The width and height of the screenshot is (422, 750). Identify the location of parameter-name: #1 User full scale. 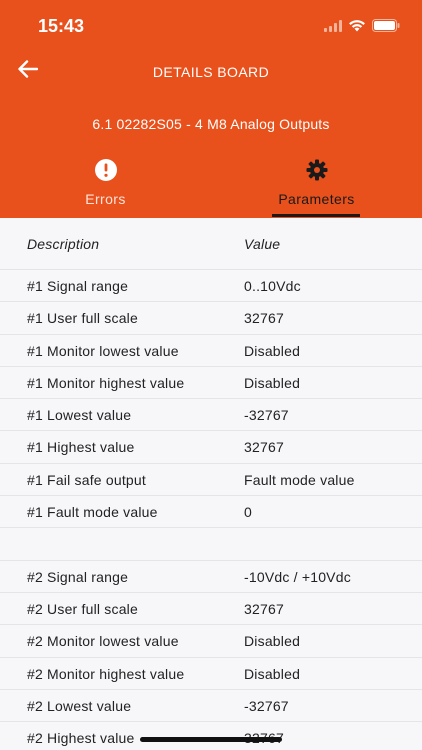
(82, 318).